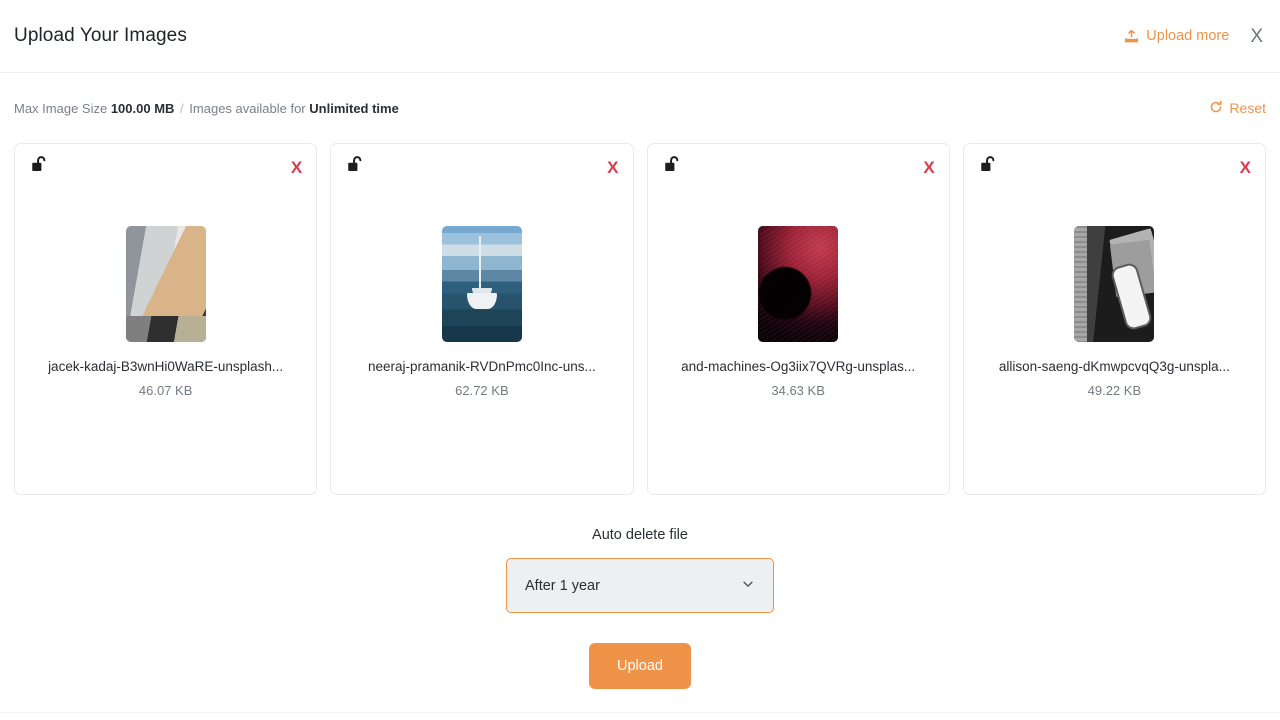  What do you see at coordinates (61, 108) in the screenshot?
I see `max-size-prefix: Max Image Size` at bounding box center [61, 108].